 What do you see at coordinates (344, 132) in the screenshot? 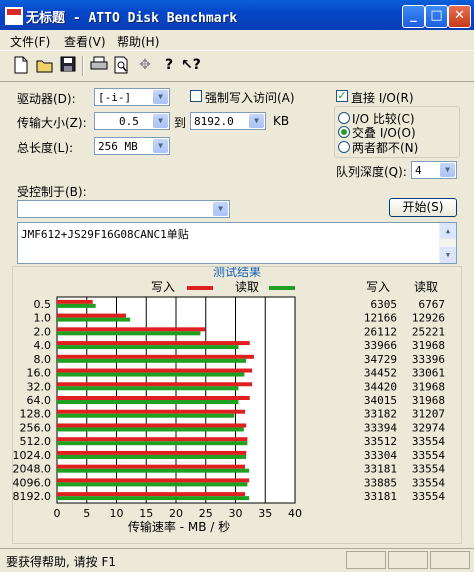
I see `overlap-io-radio` at bounding box center [344, 132].